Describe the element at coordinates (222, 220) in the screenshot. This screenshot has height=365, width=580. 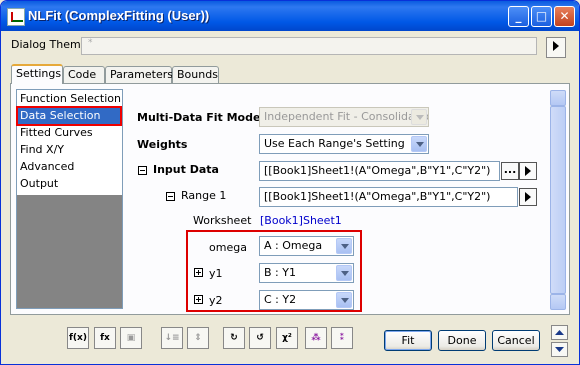
I see `worksheet-label: Worksheet` at that location.